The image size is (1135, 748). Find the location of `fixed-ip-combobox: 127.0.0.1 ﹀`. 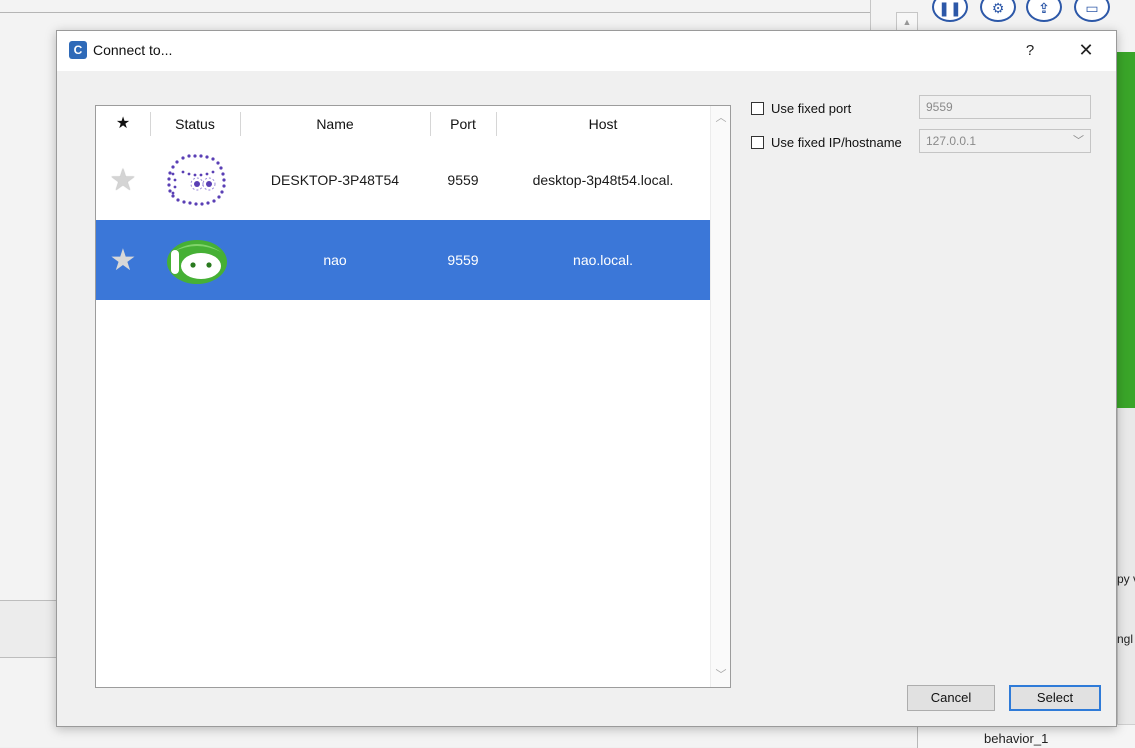

fixed-ip-combobox: 127.0.0.1 ﹀ is located at coordinates (1005, 141).